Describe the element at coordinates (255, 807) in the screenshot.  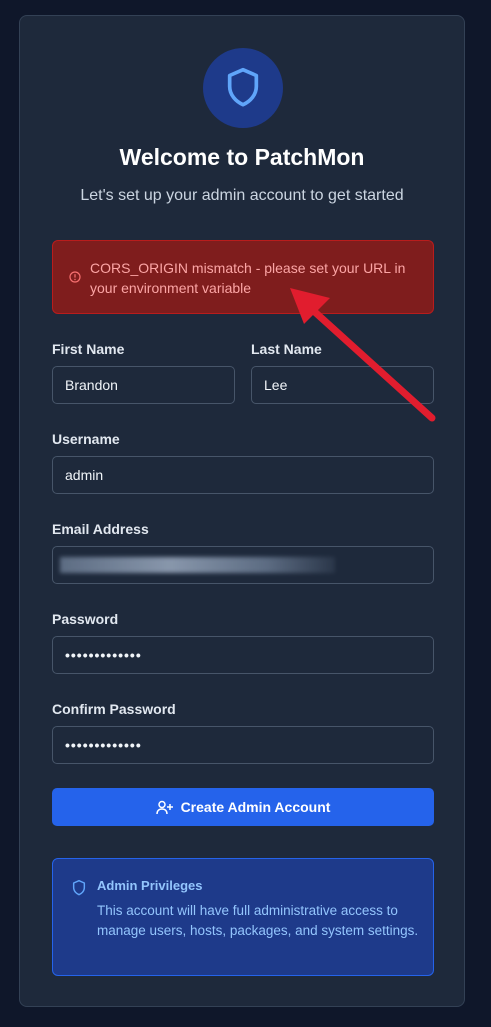
I see `create-admin-button-label: Create Admin Account` at that location.